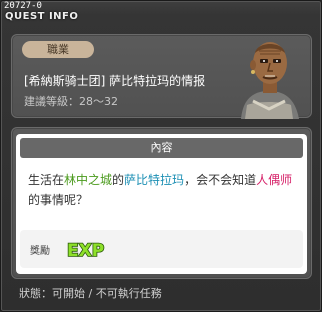 The width and height of the screenshot is (322, 312). Describe the element at coordinates (88, 180) in the screenshot. I see `place-link: 林中之城` at that location.